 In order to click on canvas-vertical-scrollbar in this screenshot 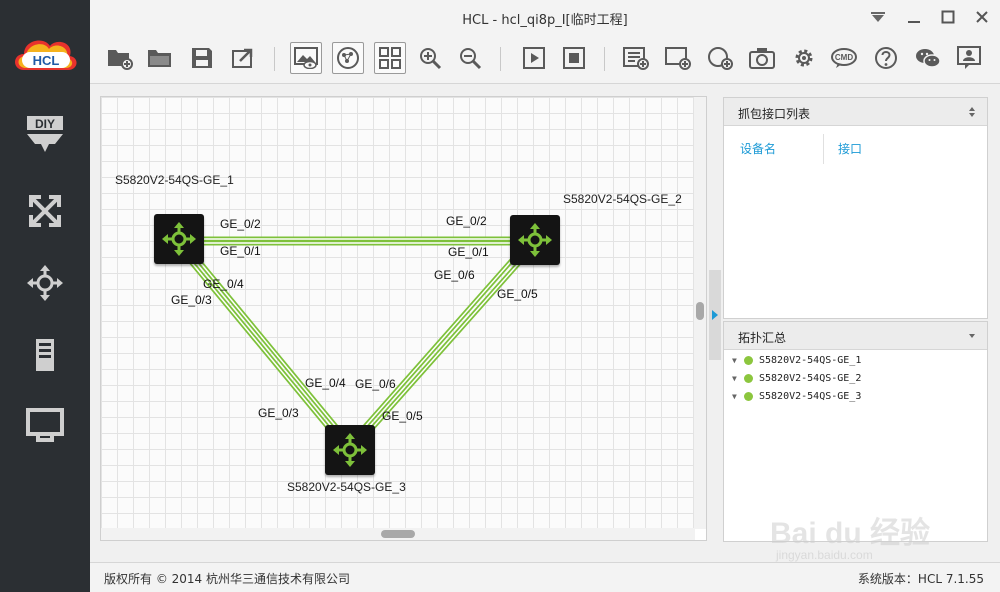, I will do `click(700, 313)`.